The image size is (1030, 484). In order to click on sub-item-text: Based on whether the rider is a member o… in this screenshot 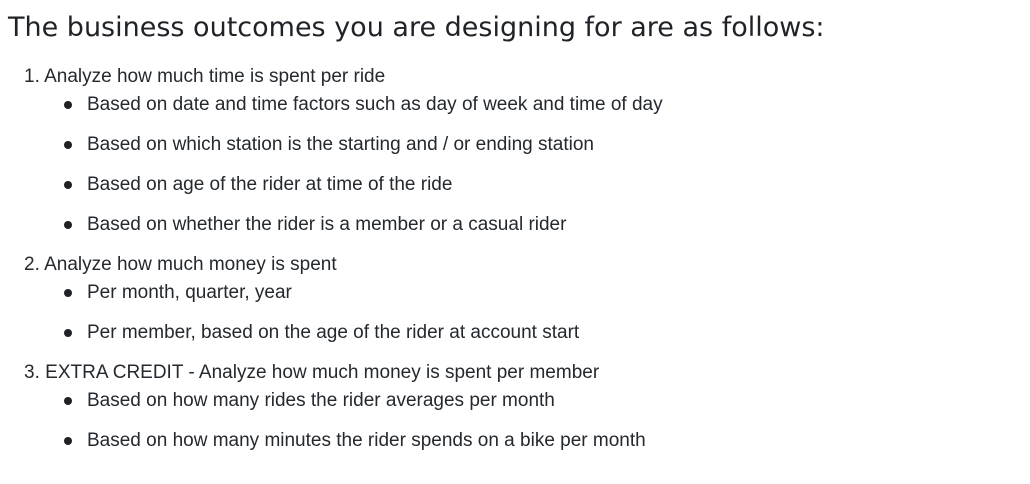, I will do `click(327, 224)`.